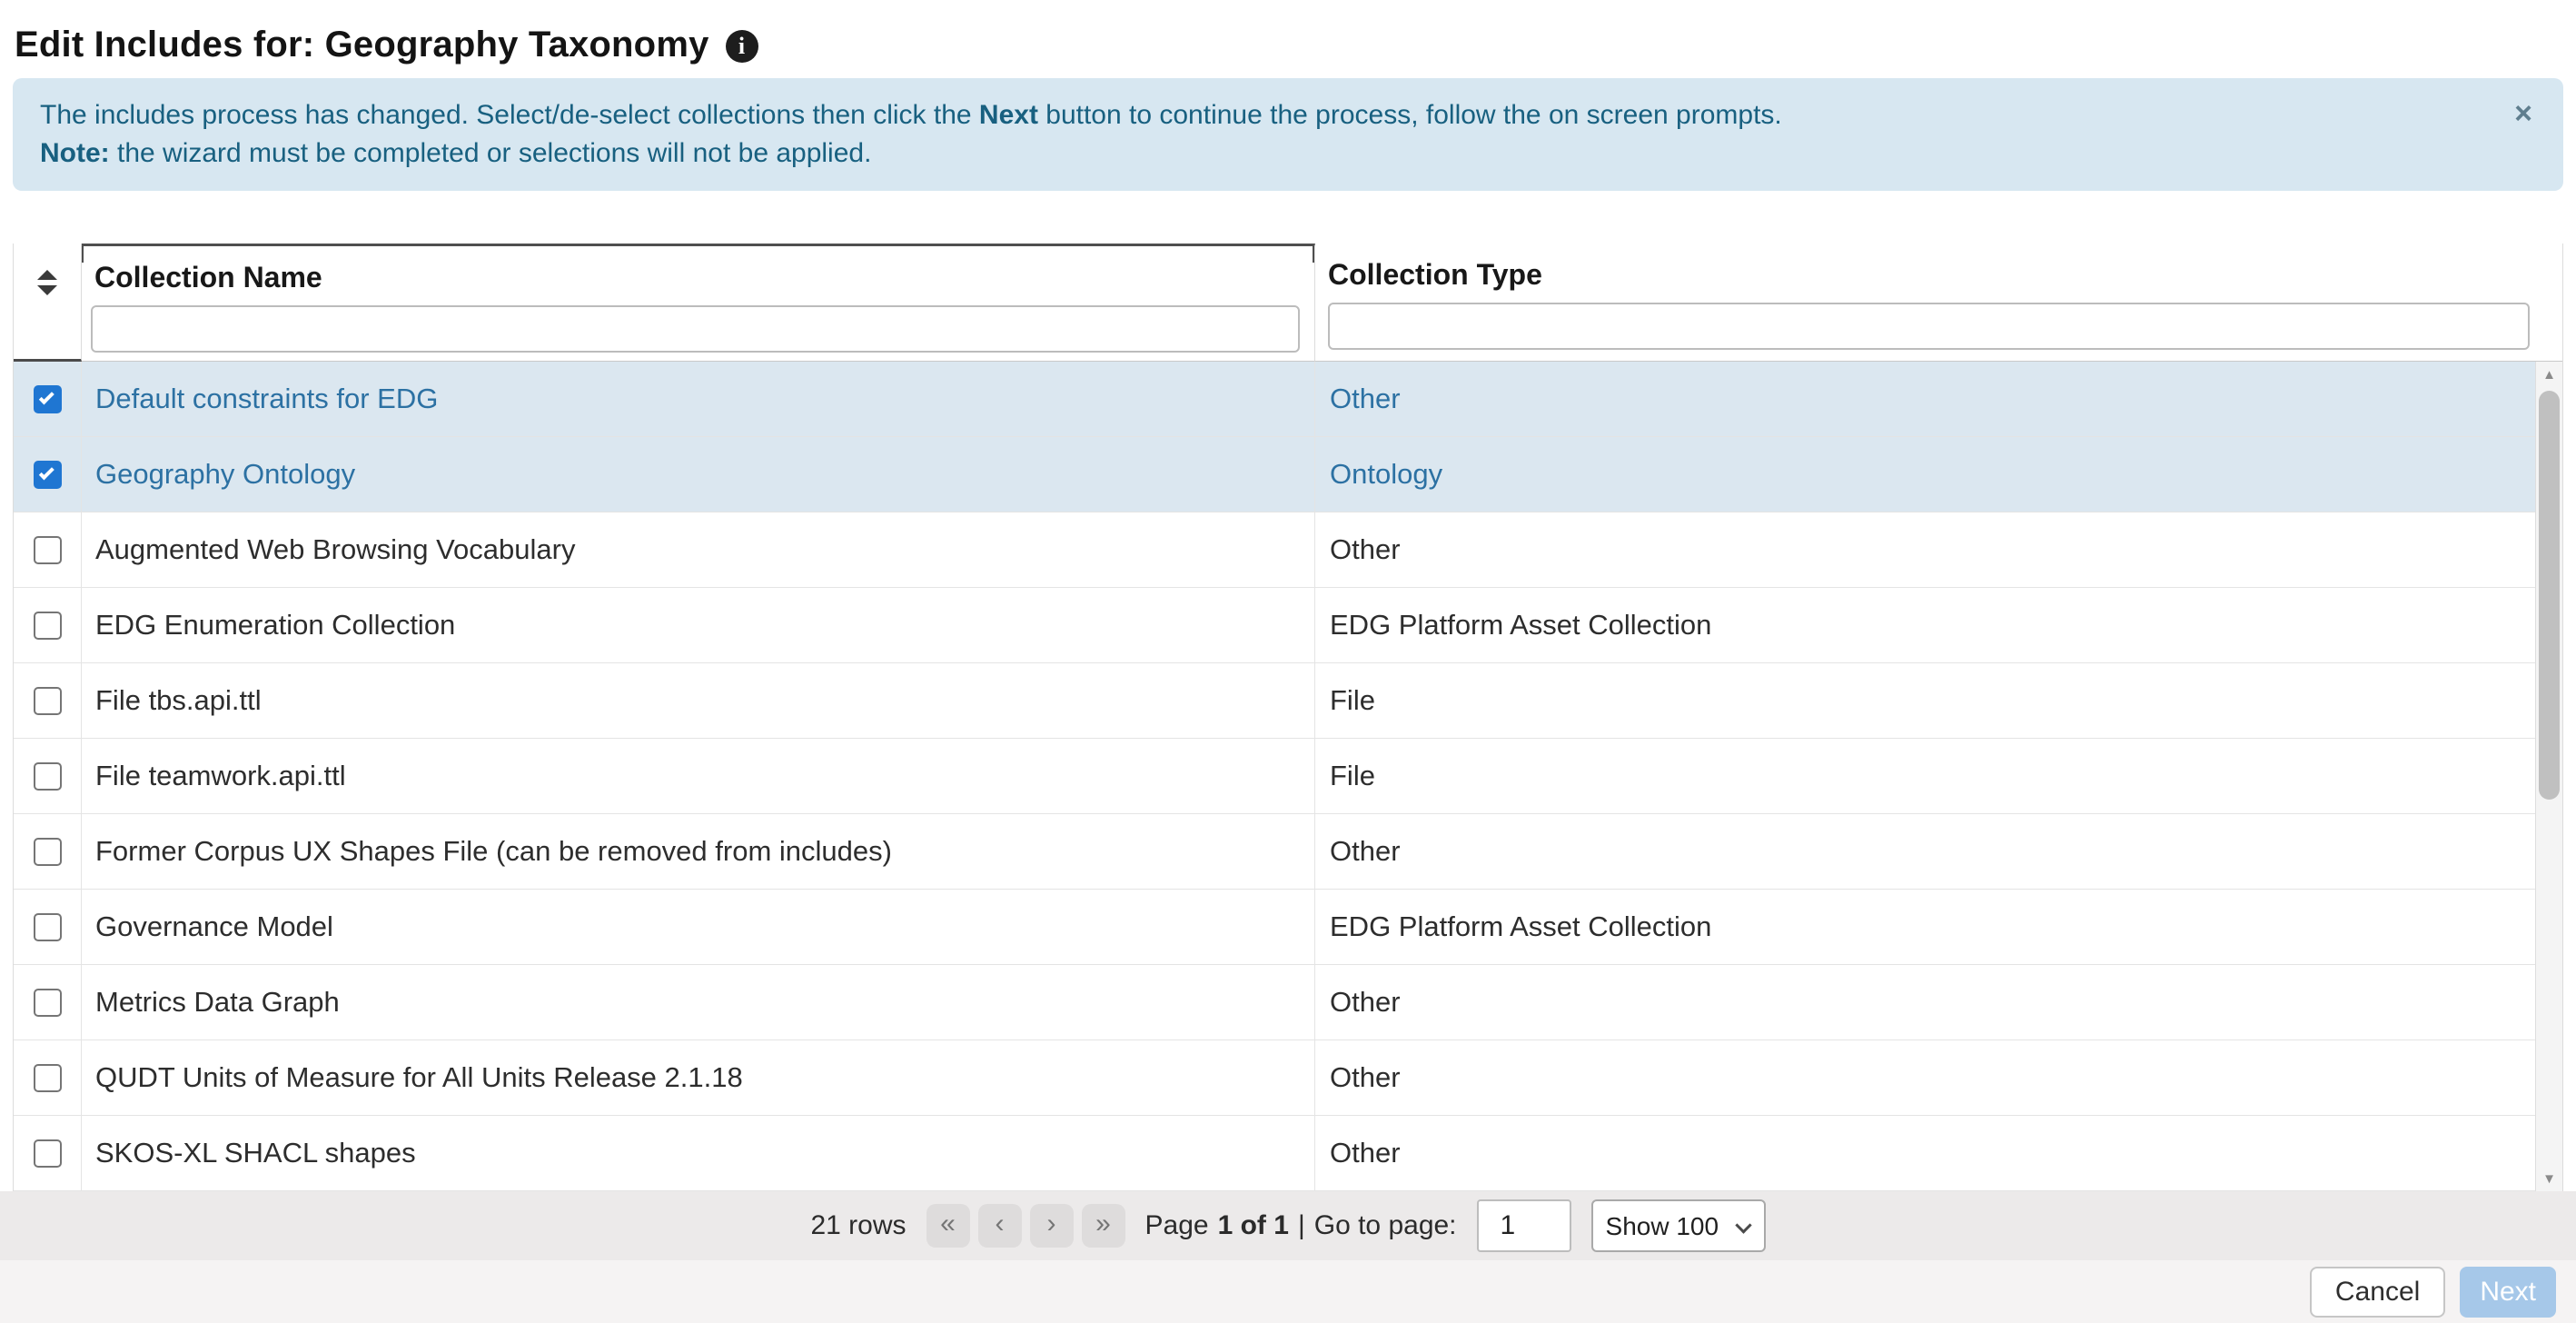  I want to click on table-row: Metrics Data Graph Other, so click(1274, 1002).